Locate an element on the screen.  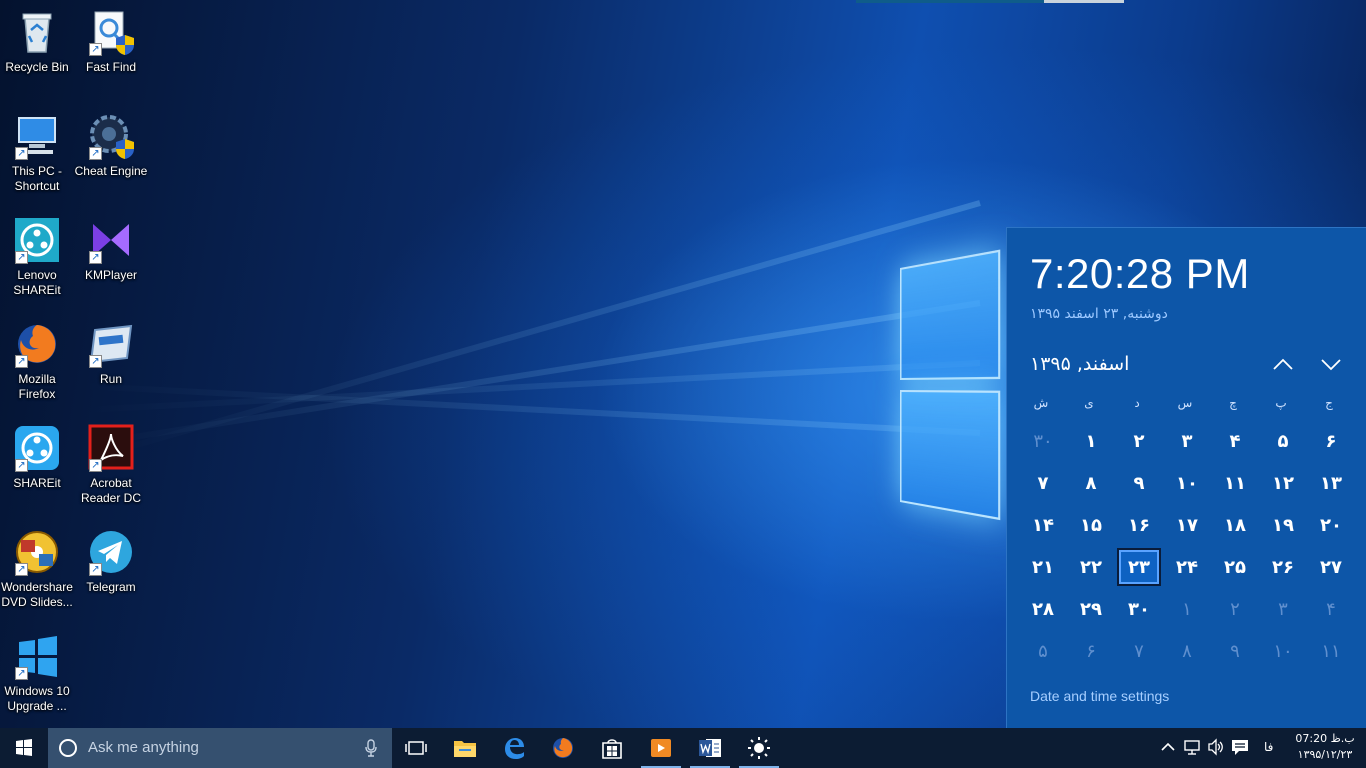
weekday-label: د is located at coordinates (1137, 403).